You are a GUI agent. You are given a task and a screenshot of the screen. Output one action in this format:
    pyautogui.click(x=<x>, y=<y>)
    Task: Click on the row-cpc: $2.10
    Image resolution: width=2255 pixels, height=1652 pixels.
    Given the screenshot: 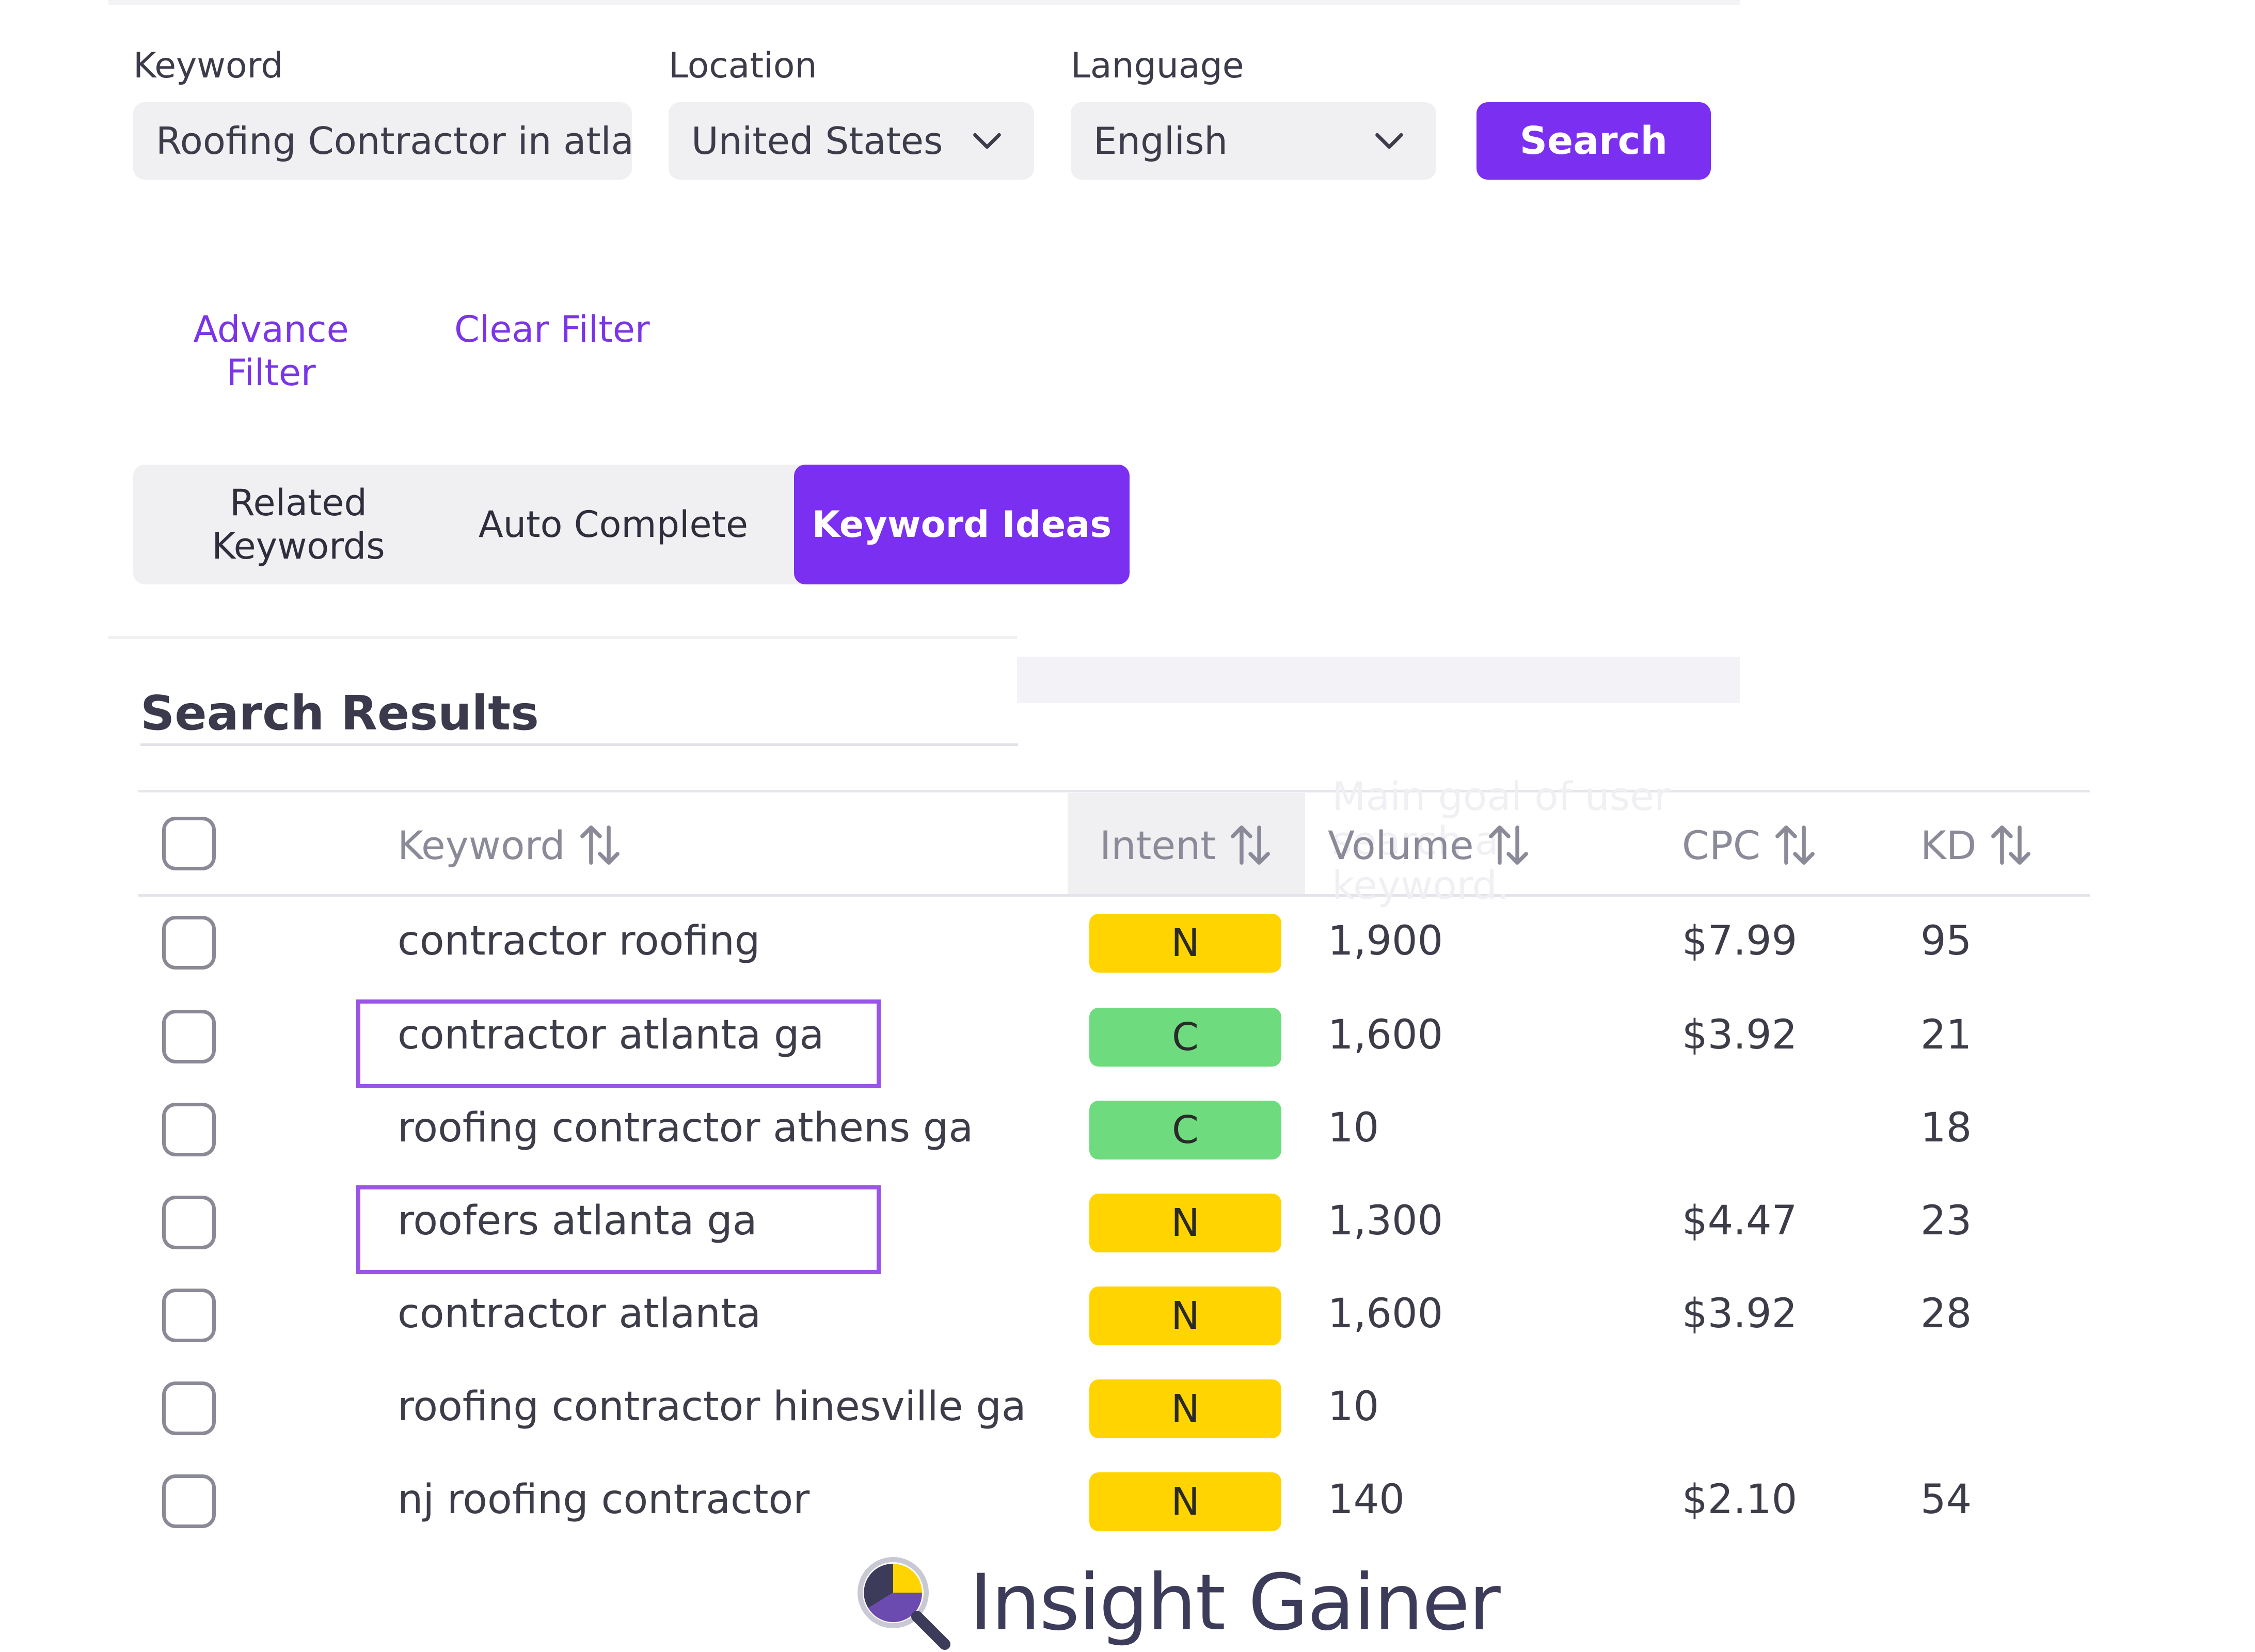 What is the action you would take?
    pyautogui.click(x=1740, y=1499)
    